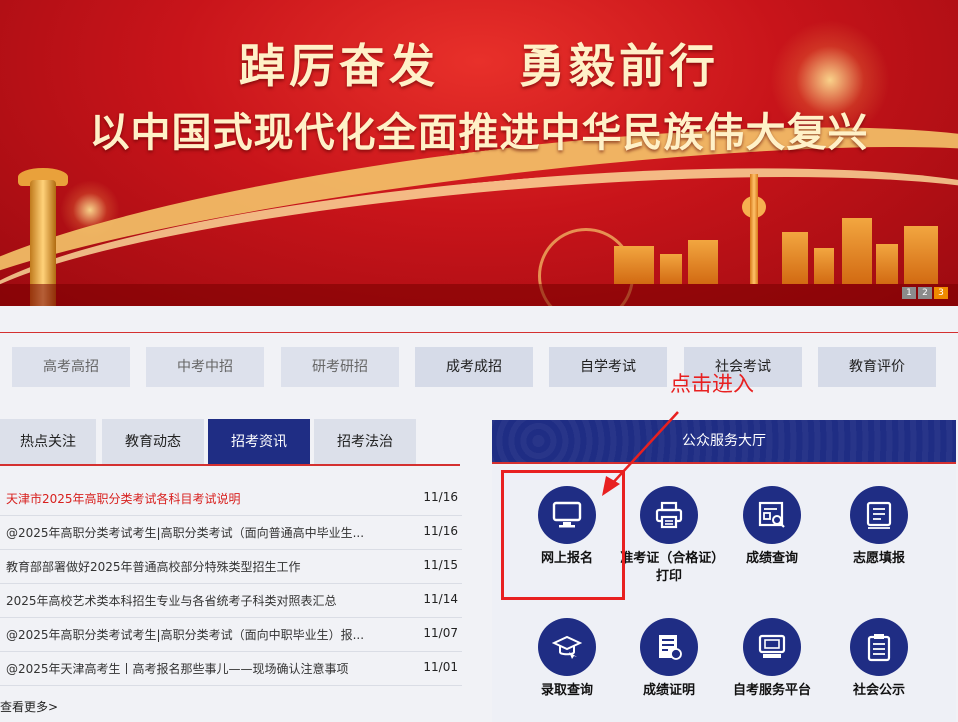 The width and height of the screenshot is (958, 722). I want to click on slide-dot-3: 3, so click(941, 293).